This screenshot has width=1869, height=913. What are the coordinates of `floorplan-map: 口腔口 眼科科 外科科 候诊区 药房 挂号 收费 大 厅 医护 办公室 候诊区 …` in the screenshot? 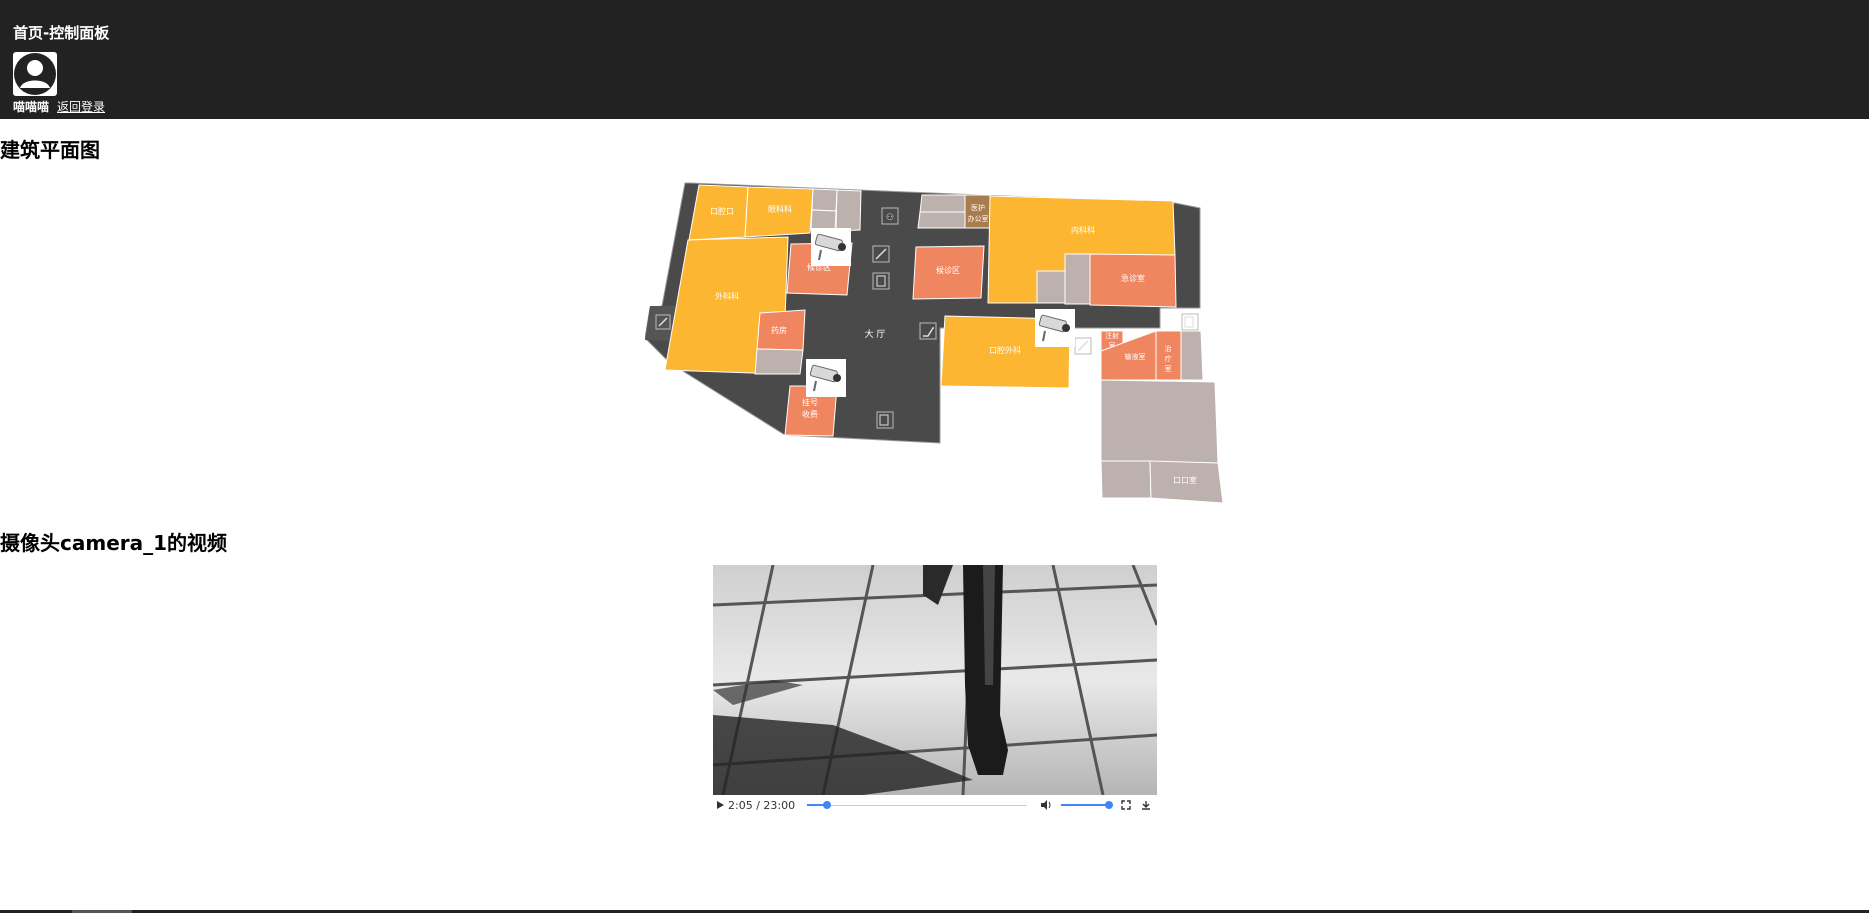 It's located at (934, 343).